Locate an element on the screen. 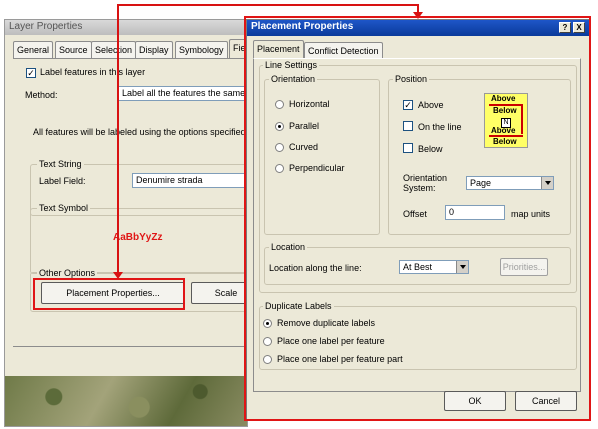  text-symbol-group-label: Text Symbol is located at coordinates (64, 208).